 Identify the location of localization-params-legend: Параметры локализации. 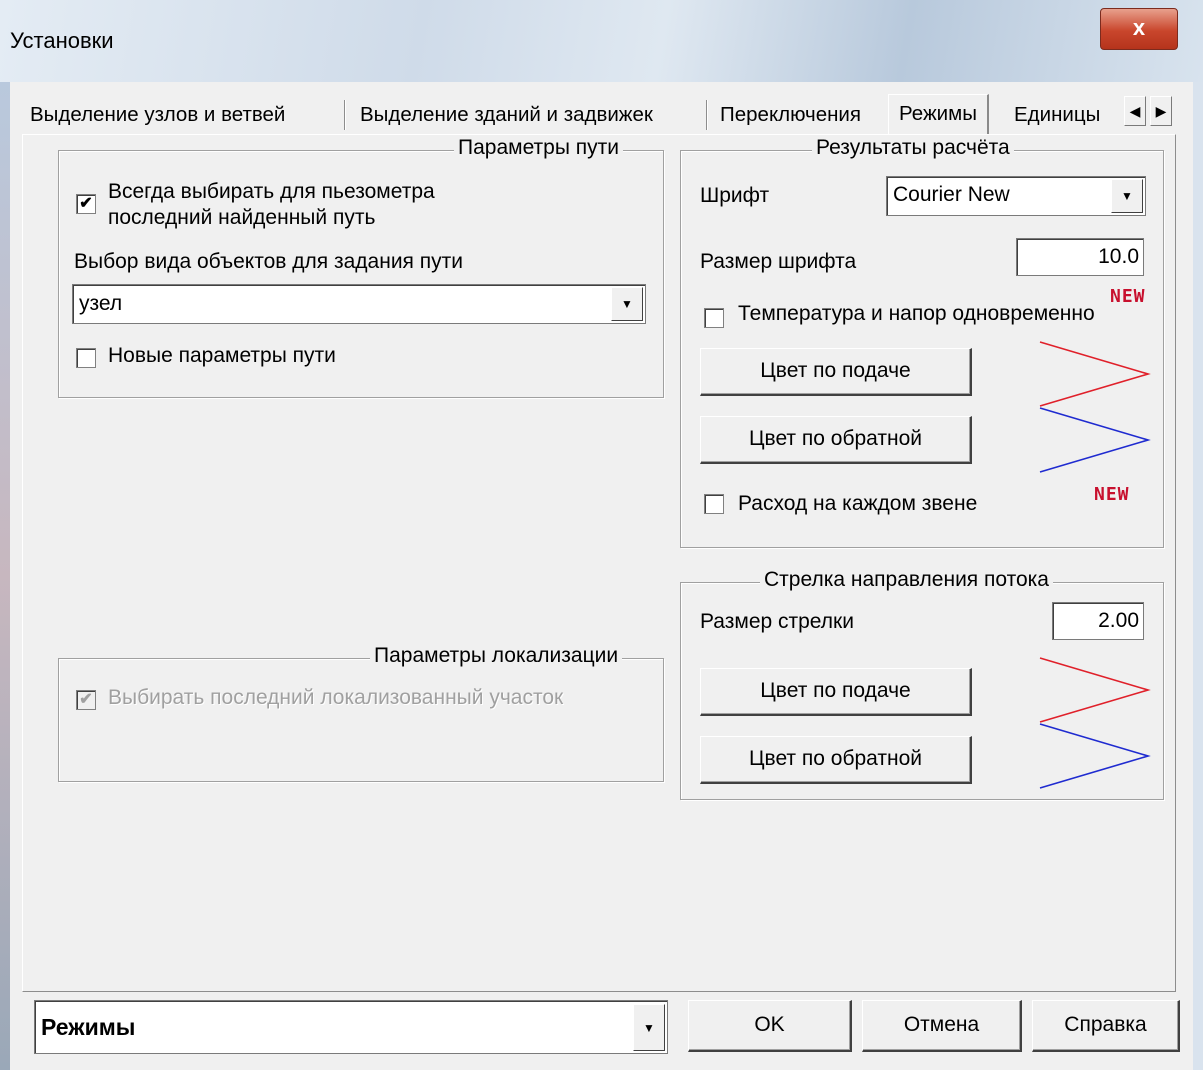
(496, 656).